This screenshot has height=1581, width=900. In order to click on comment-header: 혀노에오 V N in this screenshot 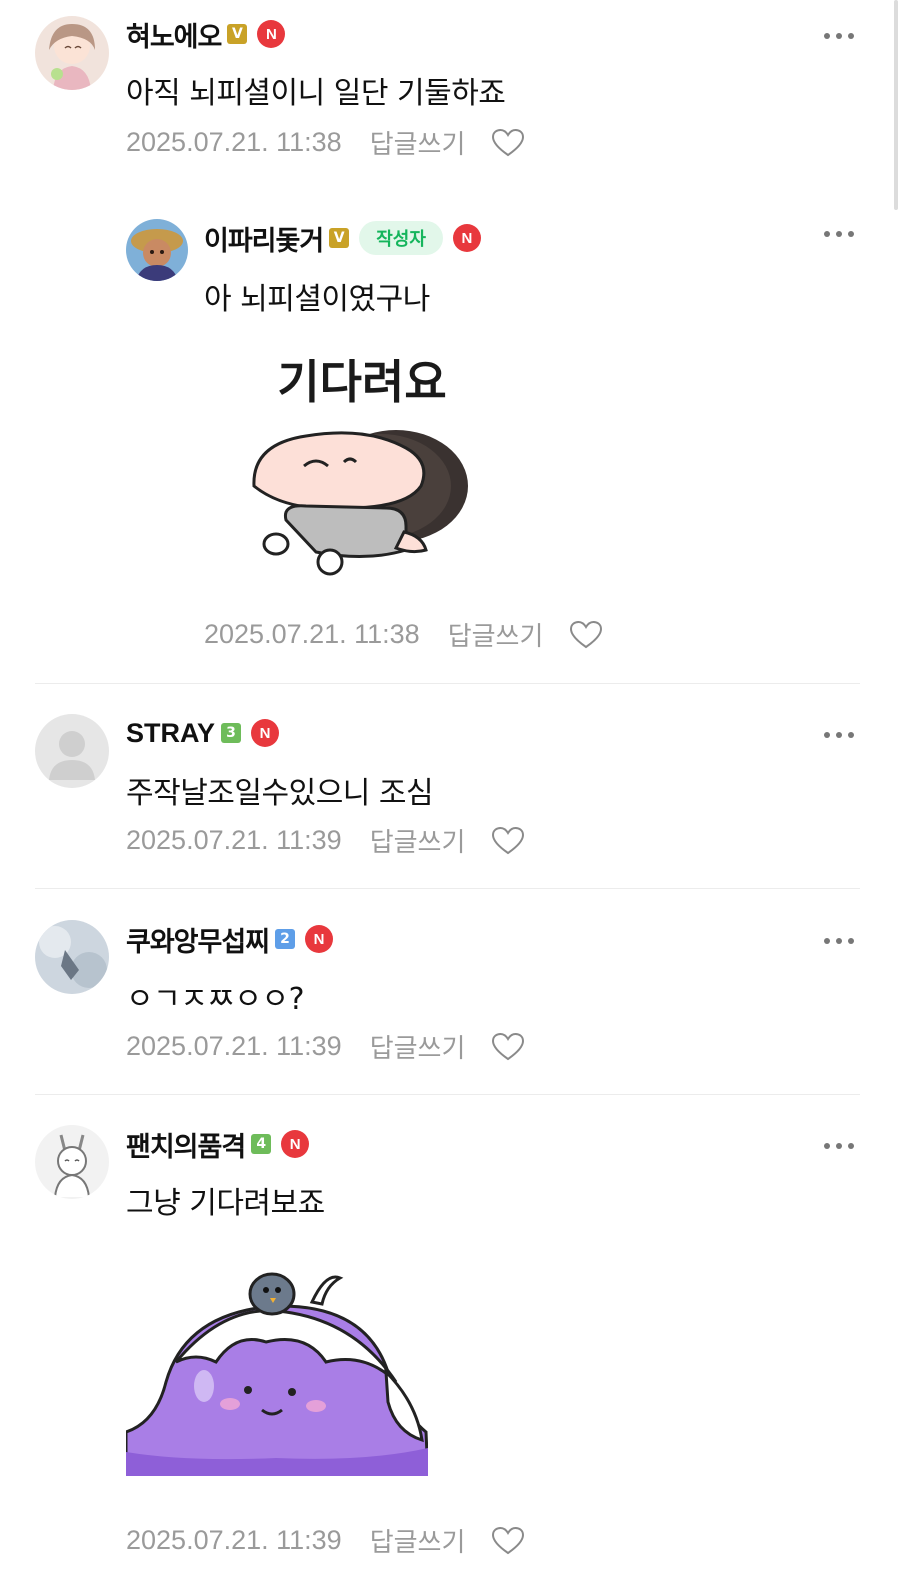, I will do `click(206, 34)`.